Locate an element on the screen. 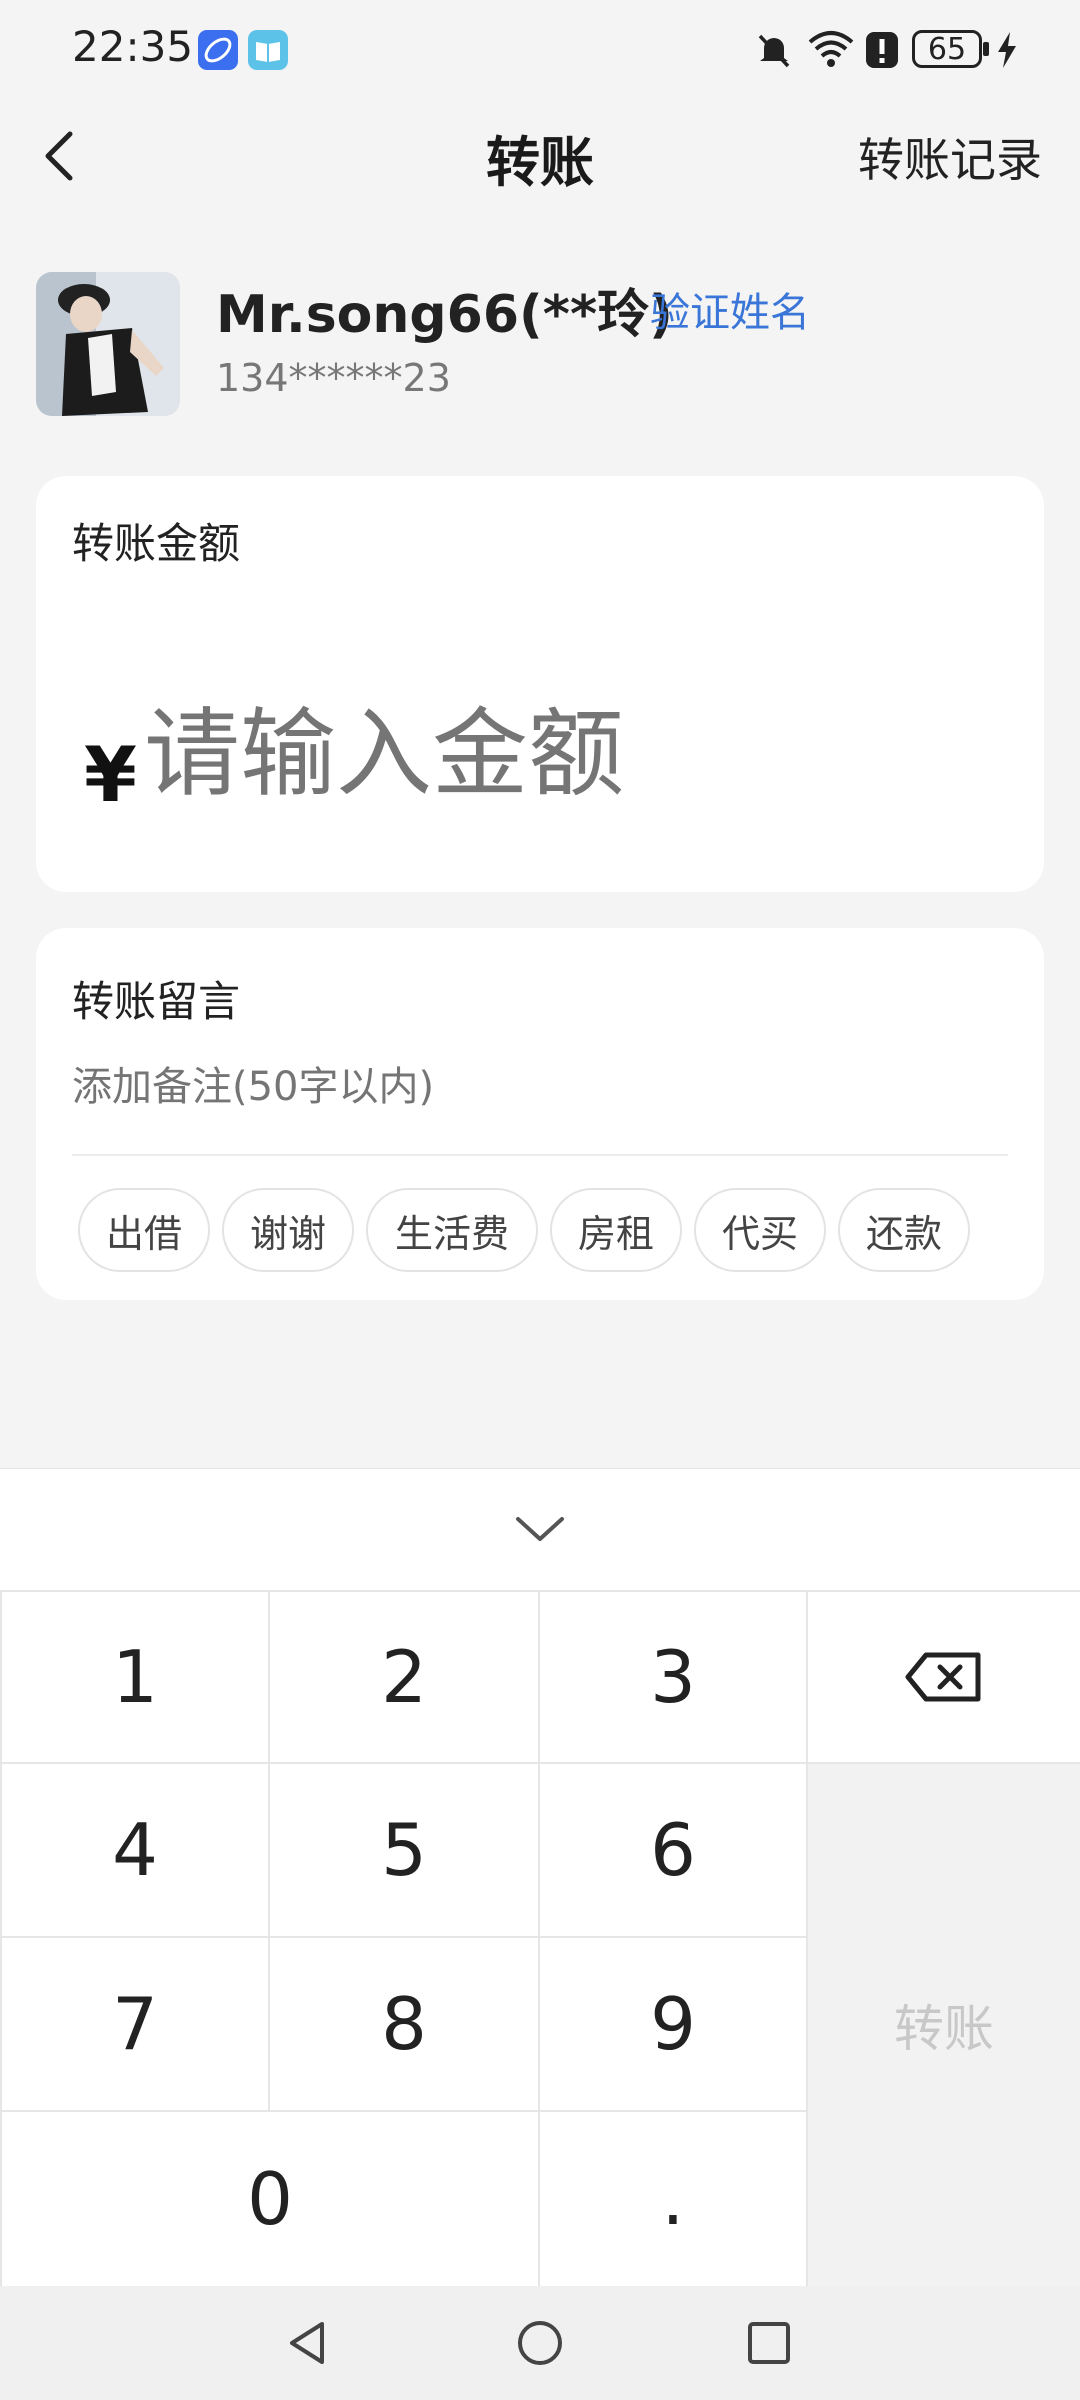  verify-name-link: 验证姓名 is located at coordinates (730, 309).